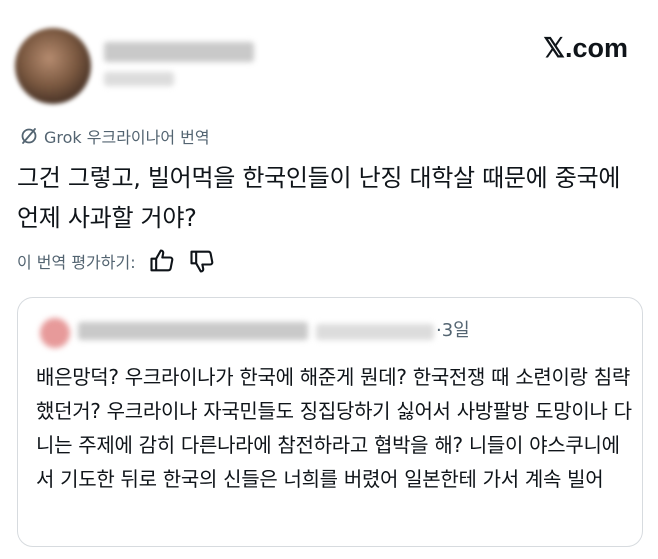 Image resolution: width=658 pixels, height=559 pixels. I want to click on grok-slash-icon, so click(29, 136).